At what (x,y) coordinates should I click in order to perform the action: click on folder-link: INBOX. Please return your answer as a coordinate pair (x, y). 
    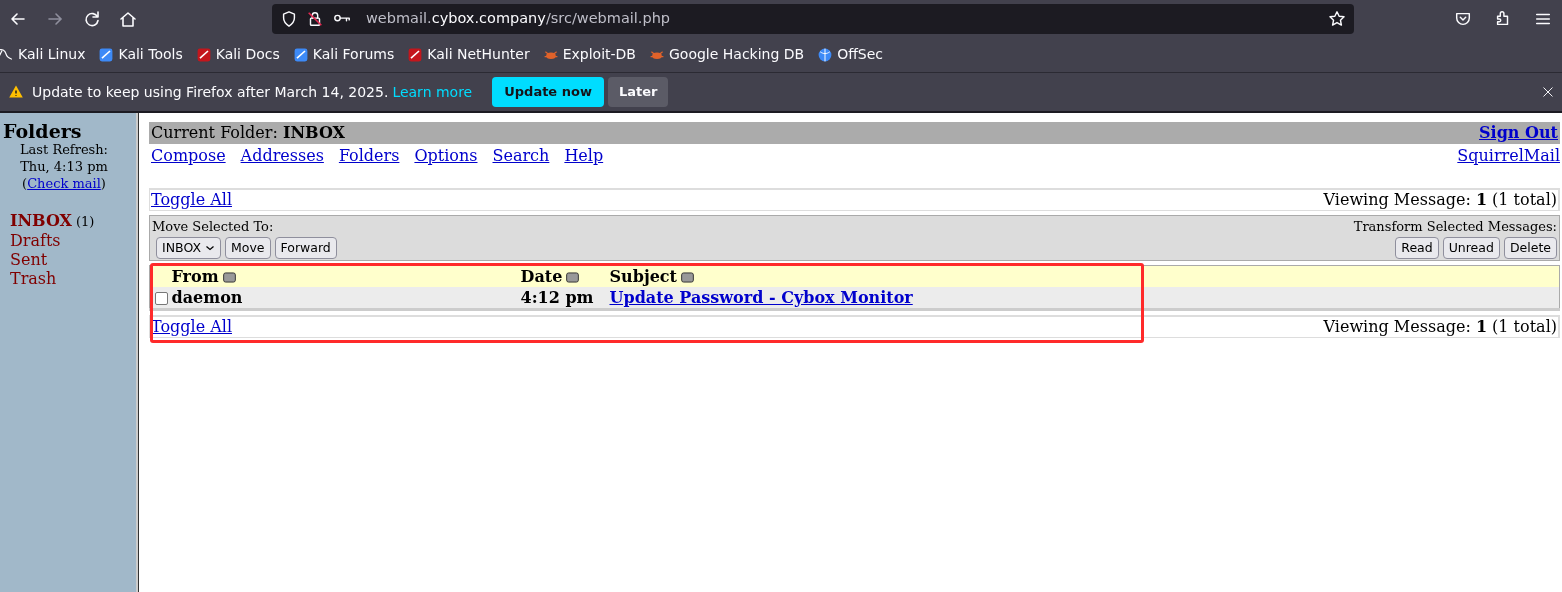
    Looking at the image, I should click on (41, 220).